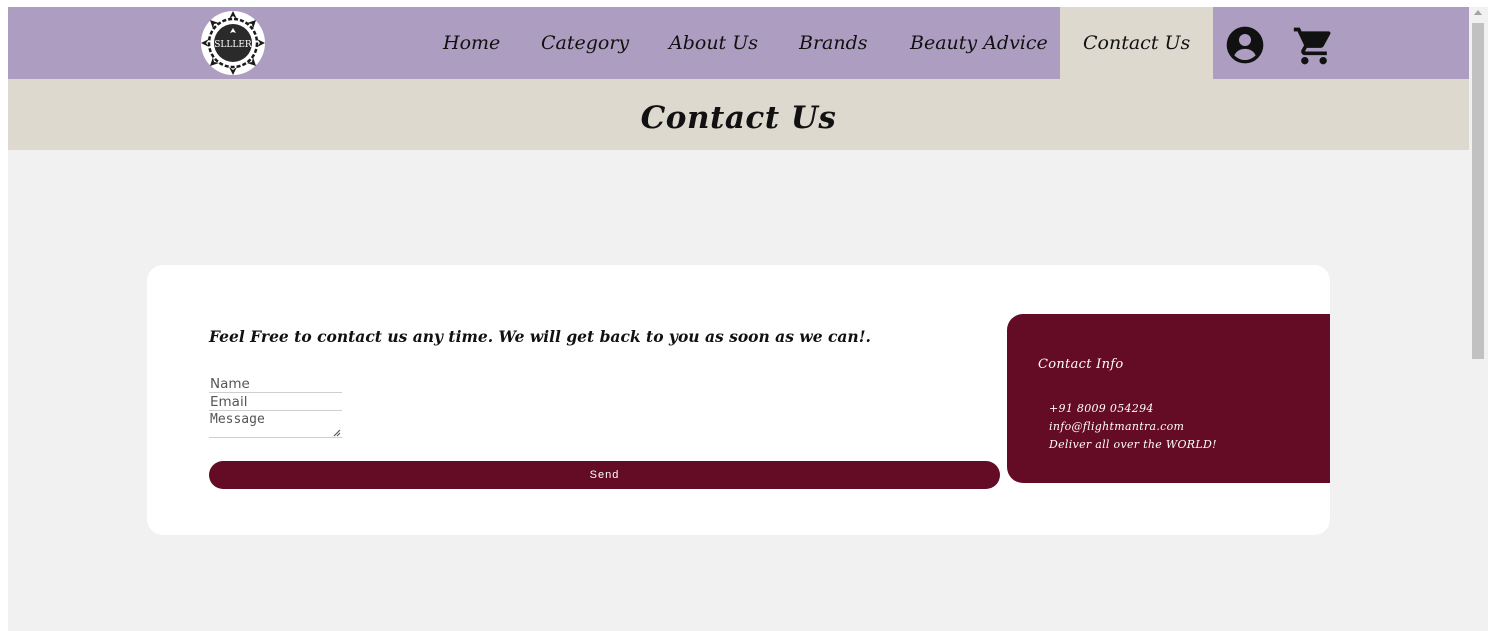 The image size is (1488, 631). I want to click on nav-home: Home, so click(471, 43).